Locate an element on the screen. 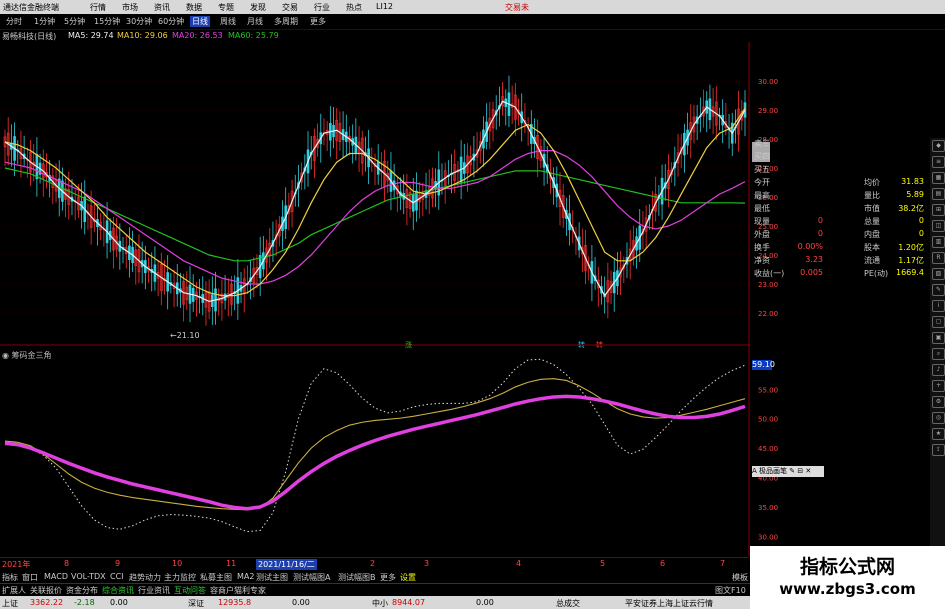 Image resolution: width=945 pixels, height=609 pixels. indicator-tick-label: 30.00 is located at coordinates (768, 537).